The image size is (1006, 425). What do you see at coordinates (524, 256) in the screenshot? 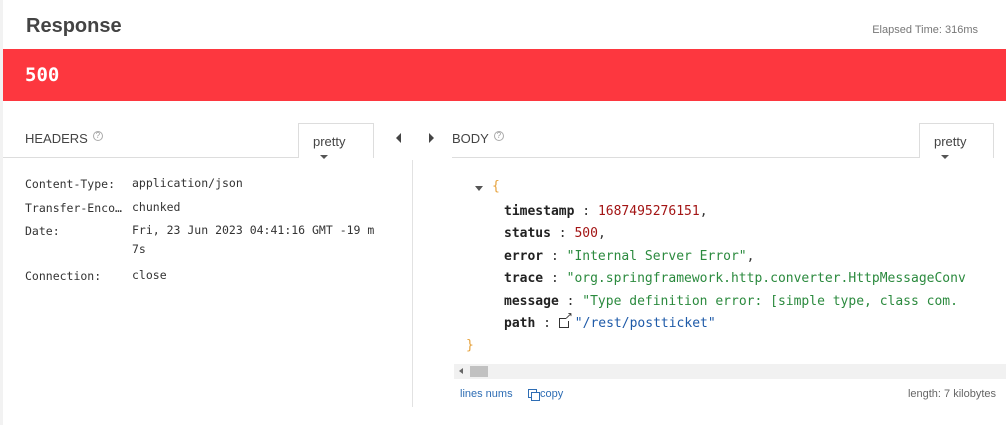
I see `json-key: error` at bounding box center [524, 256].